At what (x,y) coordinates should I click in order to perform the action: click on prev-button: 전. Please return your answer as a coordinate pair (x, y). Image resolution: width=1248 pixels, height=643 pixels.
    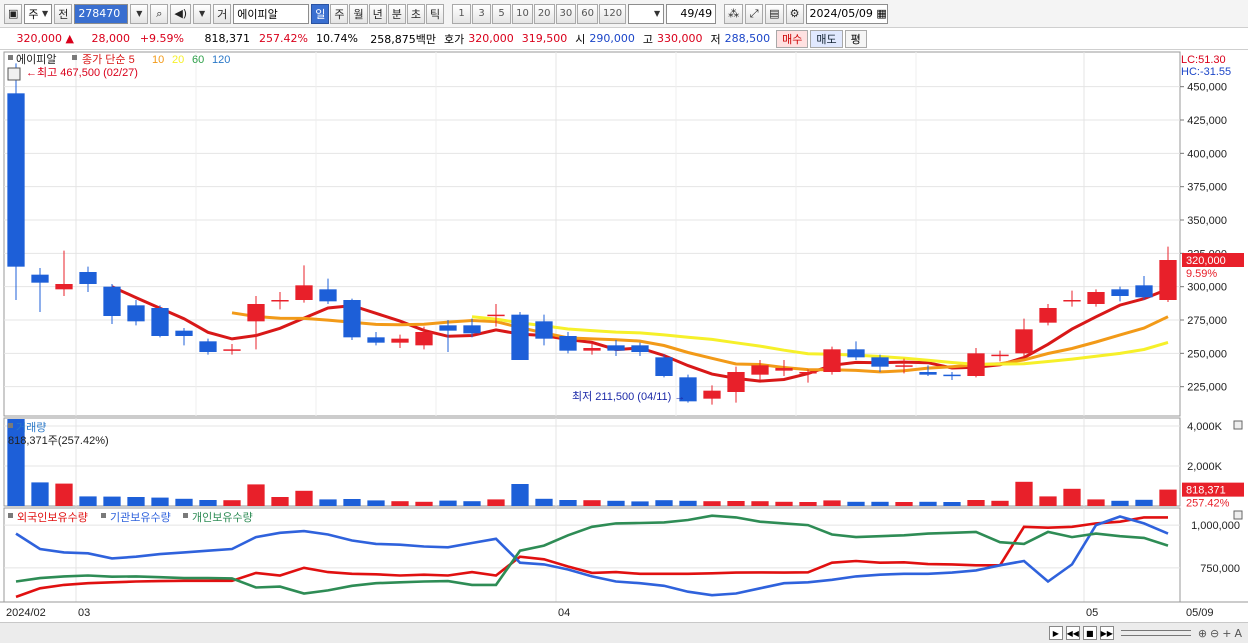
    Looking at the image, I should click on (63, 13).